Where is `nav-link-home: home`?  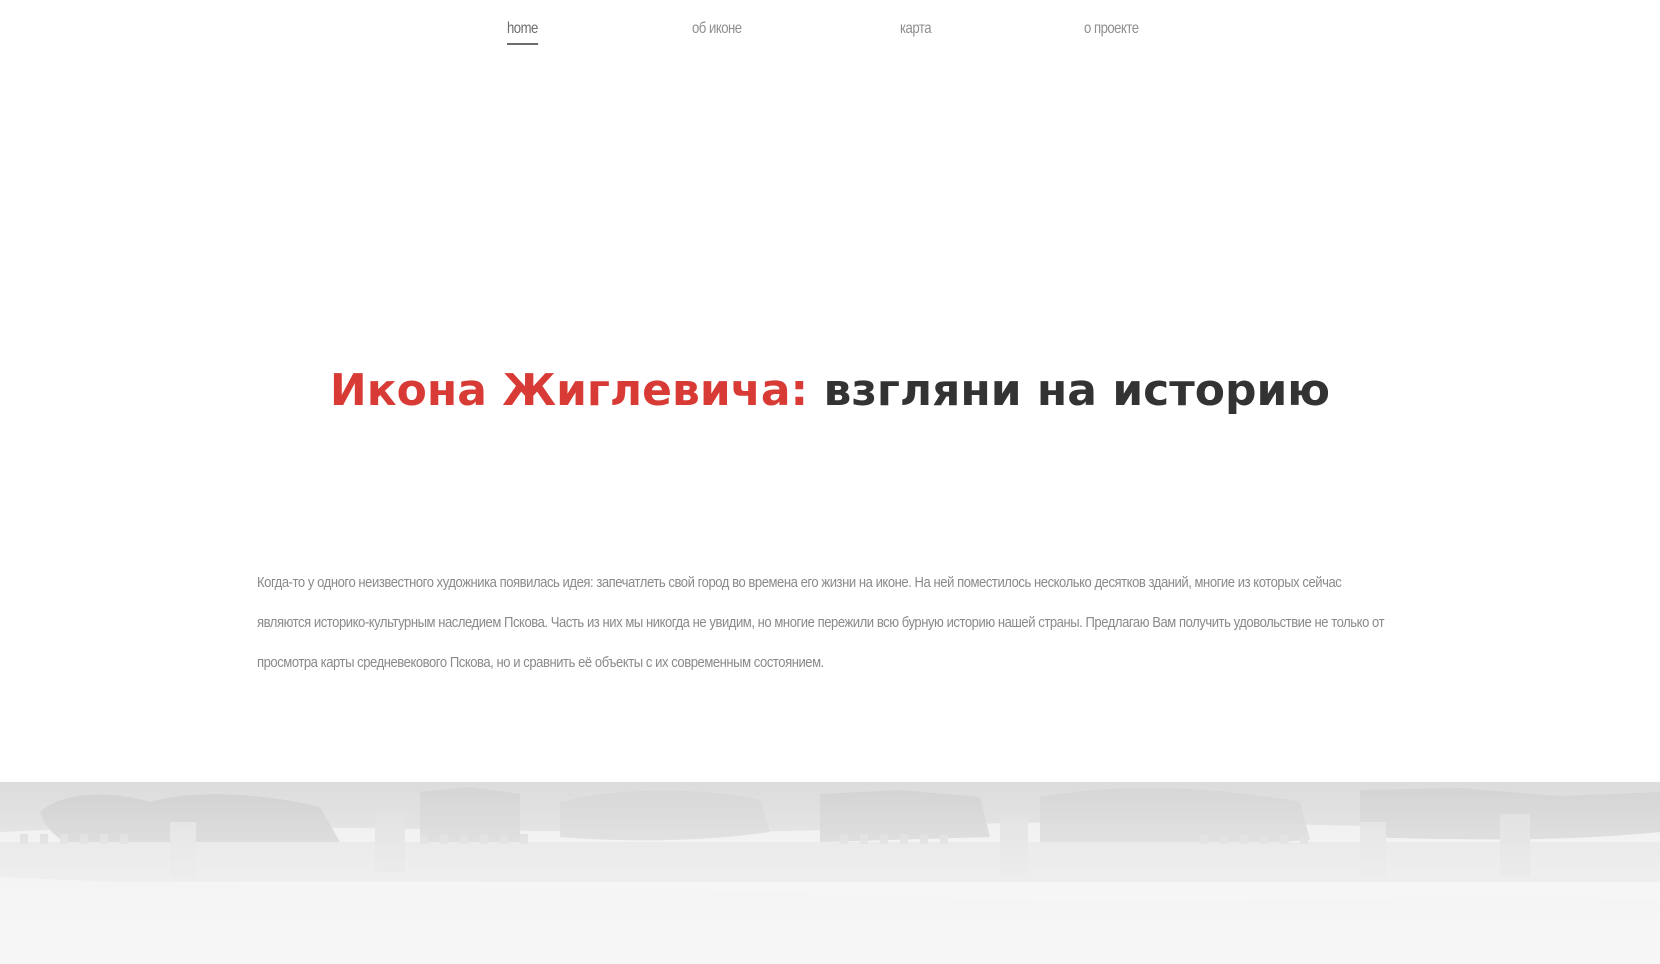 nav-link-home: home is located at coordinates (522, 31).